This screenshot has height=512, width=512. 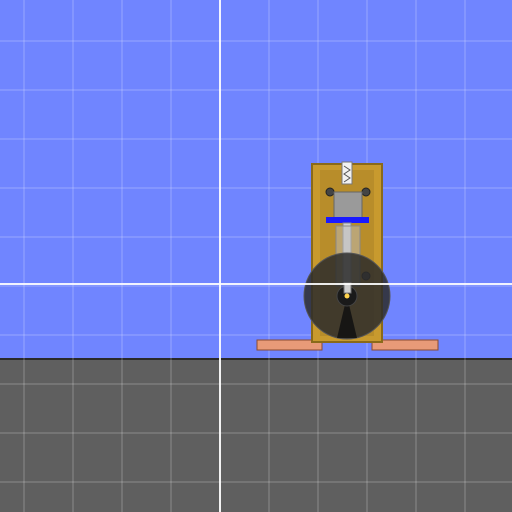 What do you see at coordinates (347, 173) in the screenshot?
I see `top-nozzle` at bounding box center [347, 173].